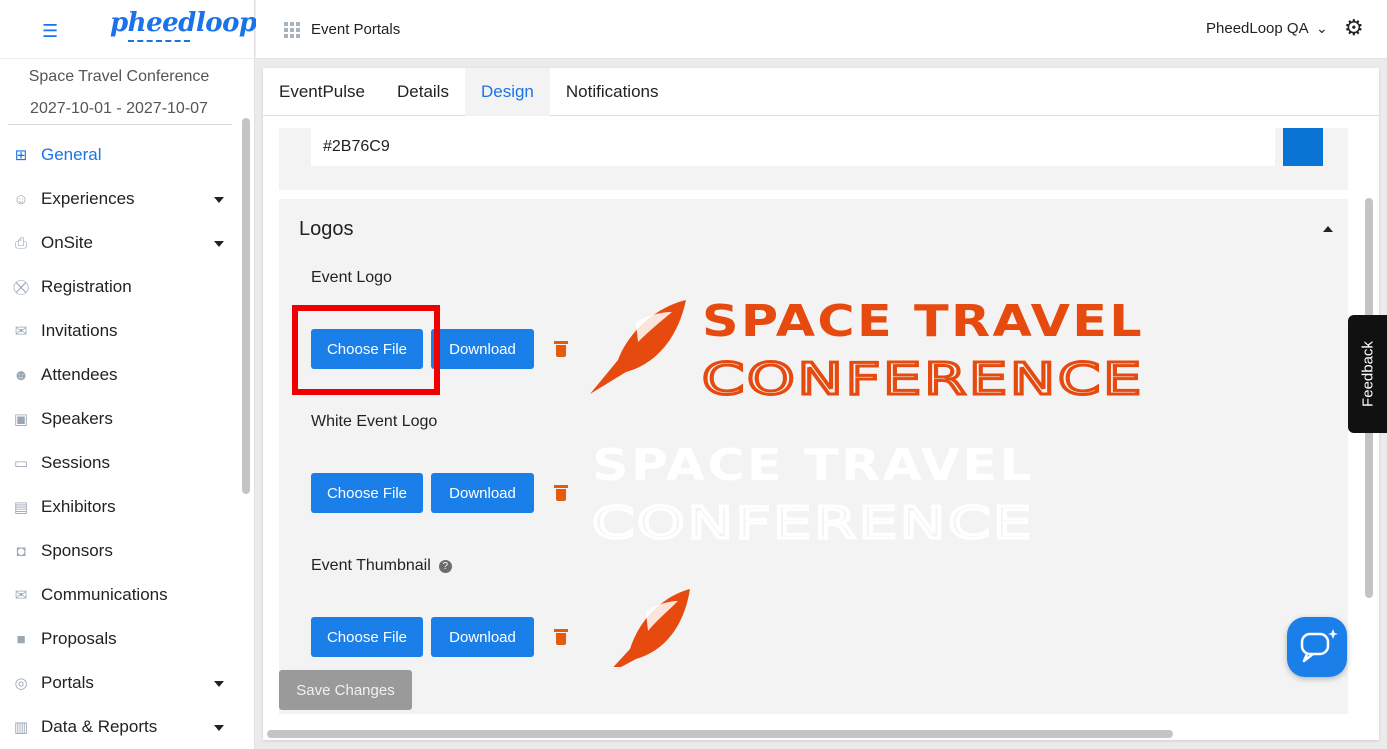 This screenshot has width=1387, height=749. What do you see at coordinates (20, 243) in the screenshot?
I see `printer-icon: ⎙` at bounding box center [20, 243].